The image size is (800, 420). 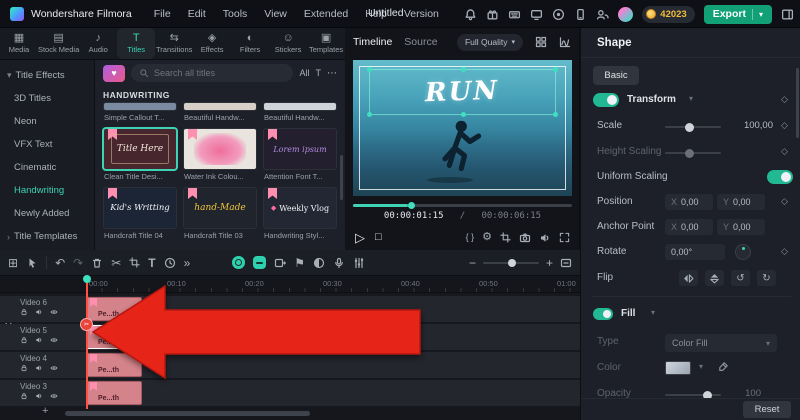 I want to click on filter-all-dropdown: All, so click(x=304, y=73).